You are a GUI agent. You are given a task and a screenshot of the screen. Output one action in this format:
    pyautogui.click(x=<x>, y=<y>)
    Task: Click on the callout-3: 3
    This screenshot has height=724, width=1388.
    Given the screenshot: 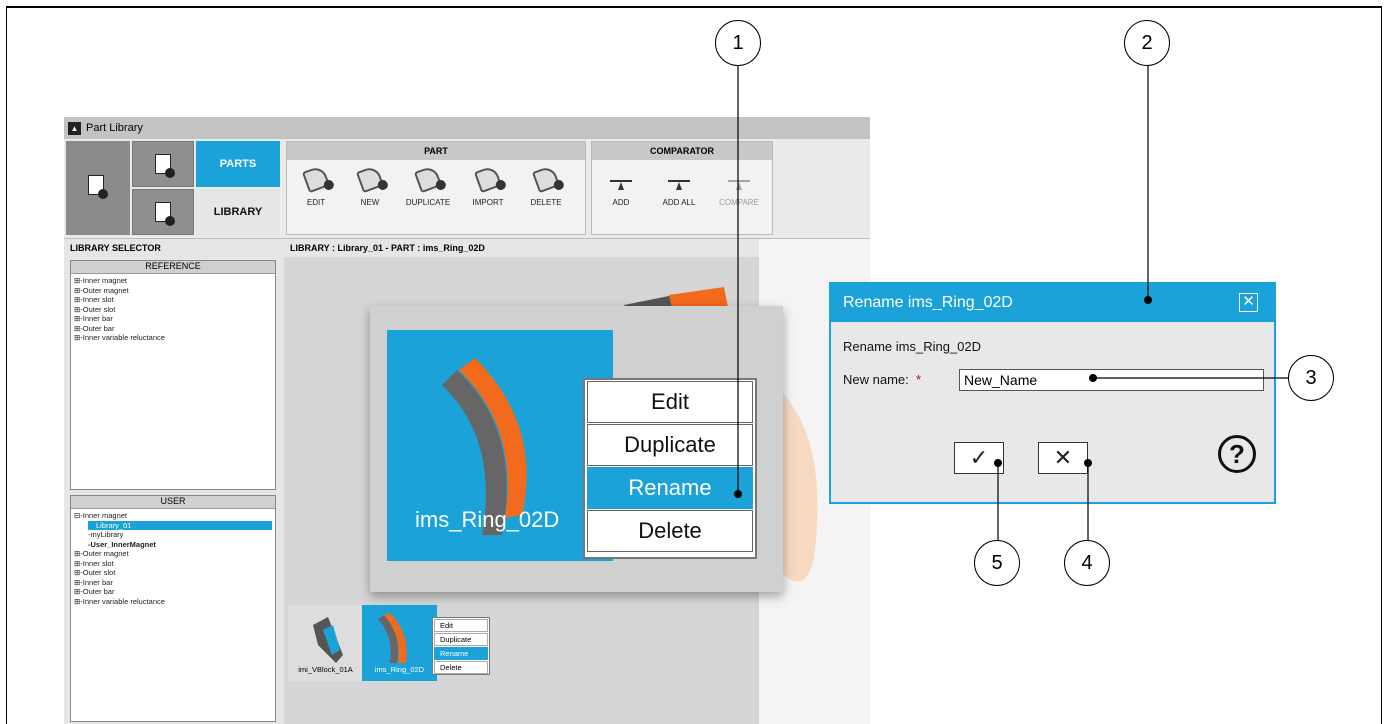 What is the action you would take?
    pyautogui.click(x=1311, y=378)
    